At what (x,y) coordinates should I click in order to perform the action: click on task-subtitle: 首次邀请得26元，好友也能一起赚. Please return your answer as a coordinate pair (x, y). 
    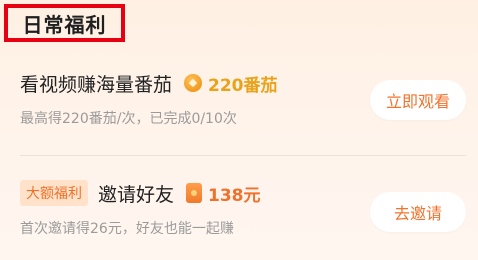
    Looking at the image, I should click on (127, 229).